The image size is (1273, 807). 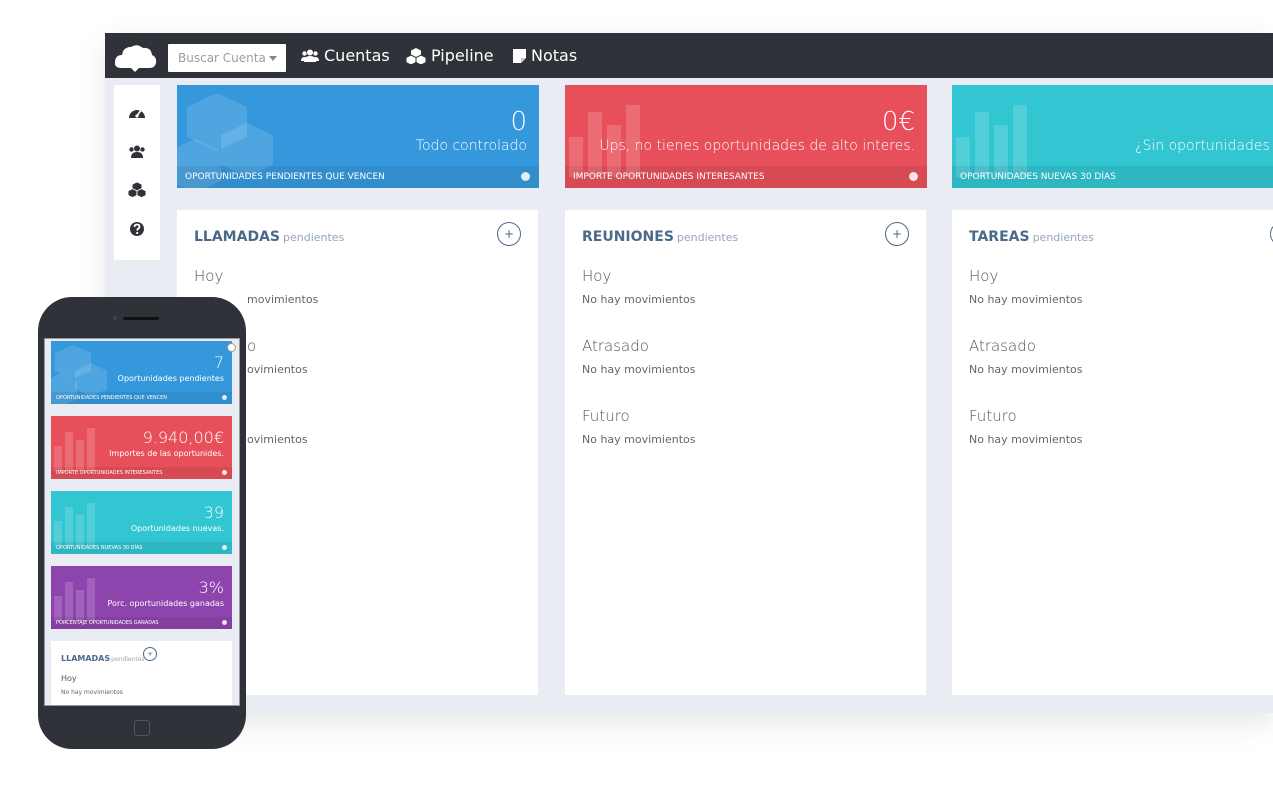 I want to click on stat-footer: OPORTUNIDADES NUEVAS 30 DÍAS, so click(x=1112, y=177).